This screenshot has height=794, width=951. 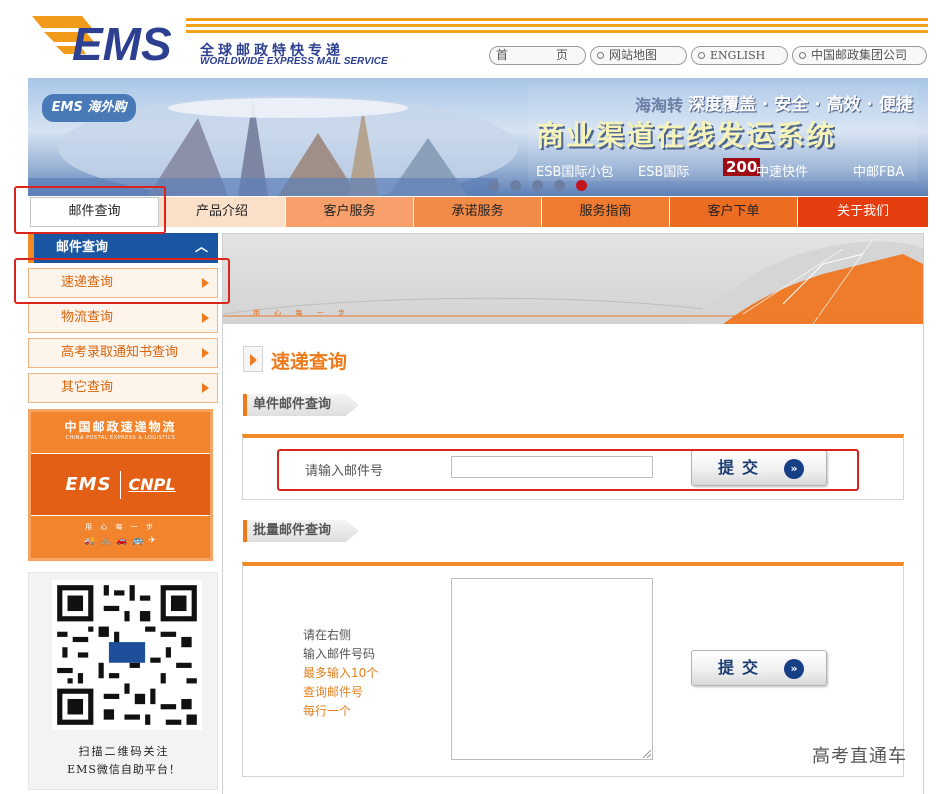 I want to click on batch-hint-line: 最多输入10个, so click(x=341, y=673).